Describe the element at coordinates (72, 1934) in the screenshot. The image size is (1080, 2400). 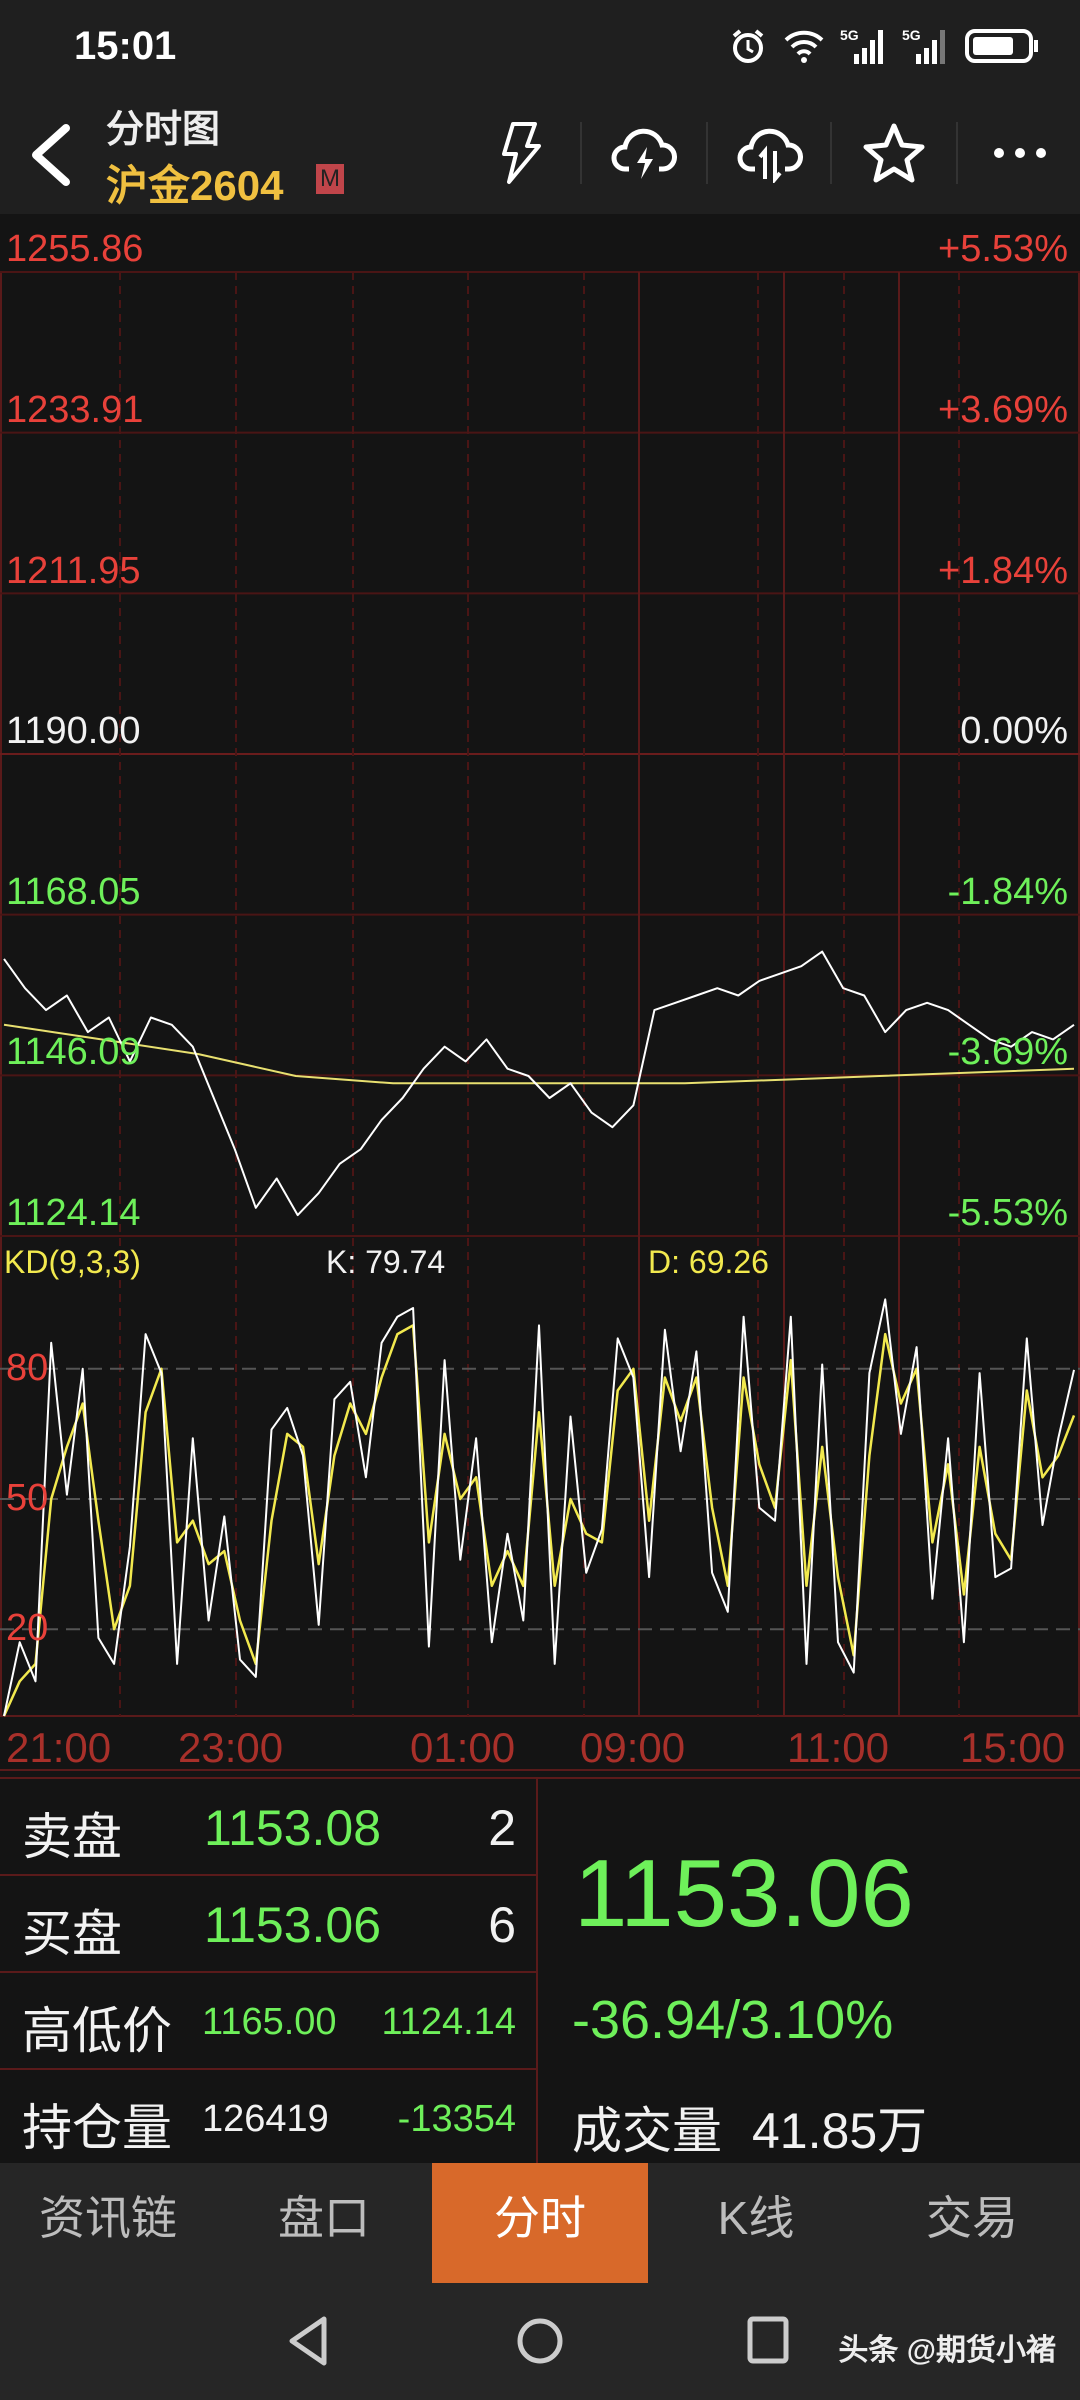
I see `bid-label: 买盘` at that location.